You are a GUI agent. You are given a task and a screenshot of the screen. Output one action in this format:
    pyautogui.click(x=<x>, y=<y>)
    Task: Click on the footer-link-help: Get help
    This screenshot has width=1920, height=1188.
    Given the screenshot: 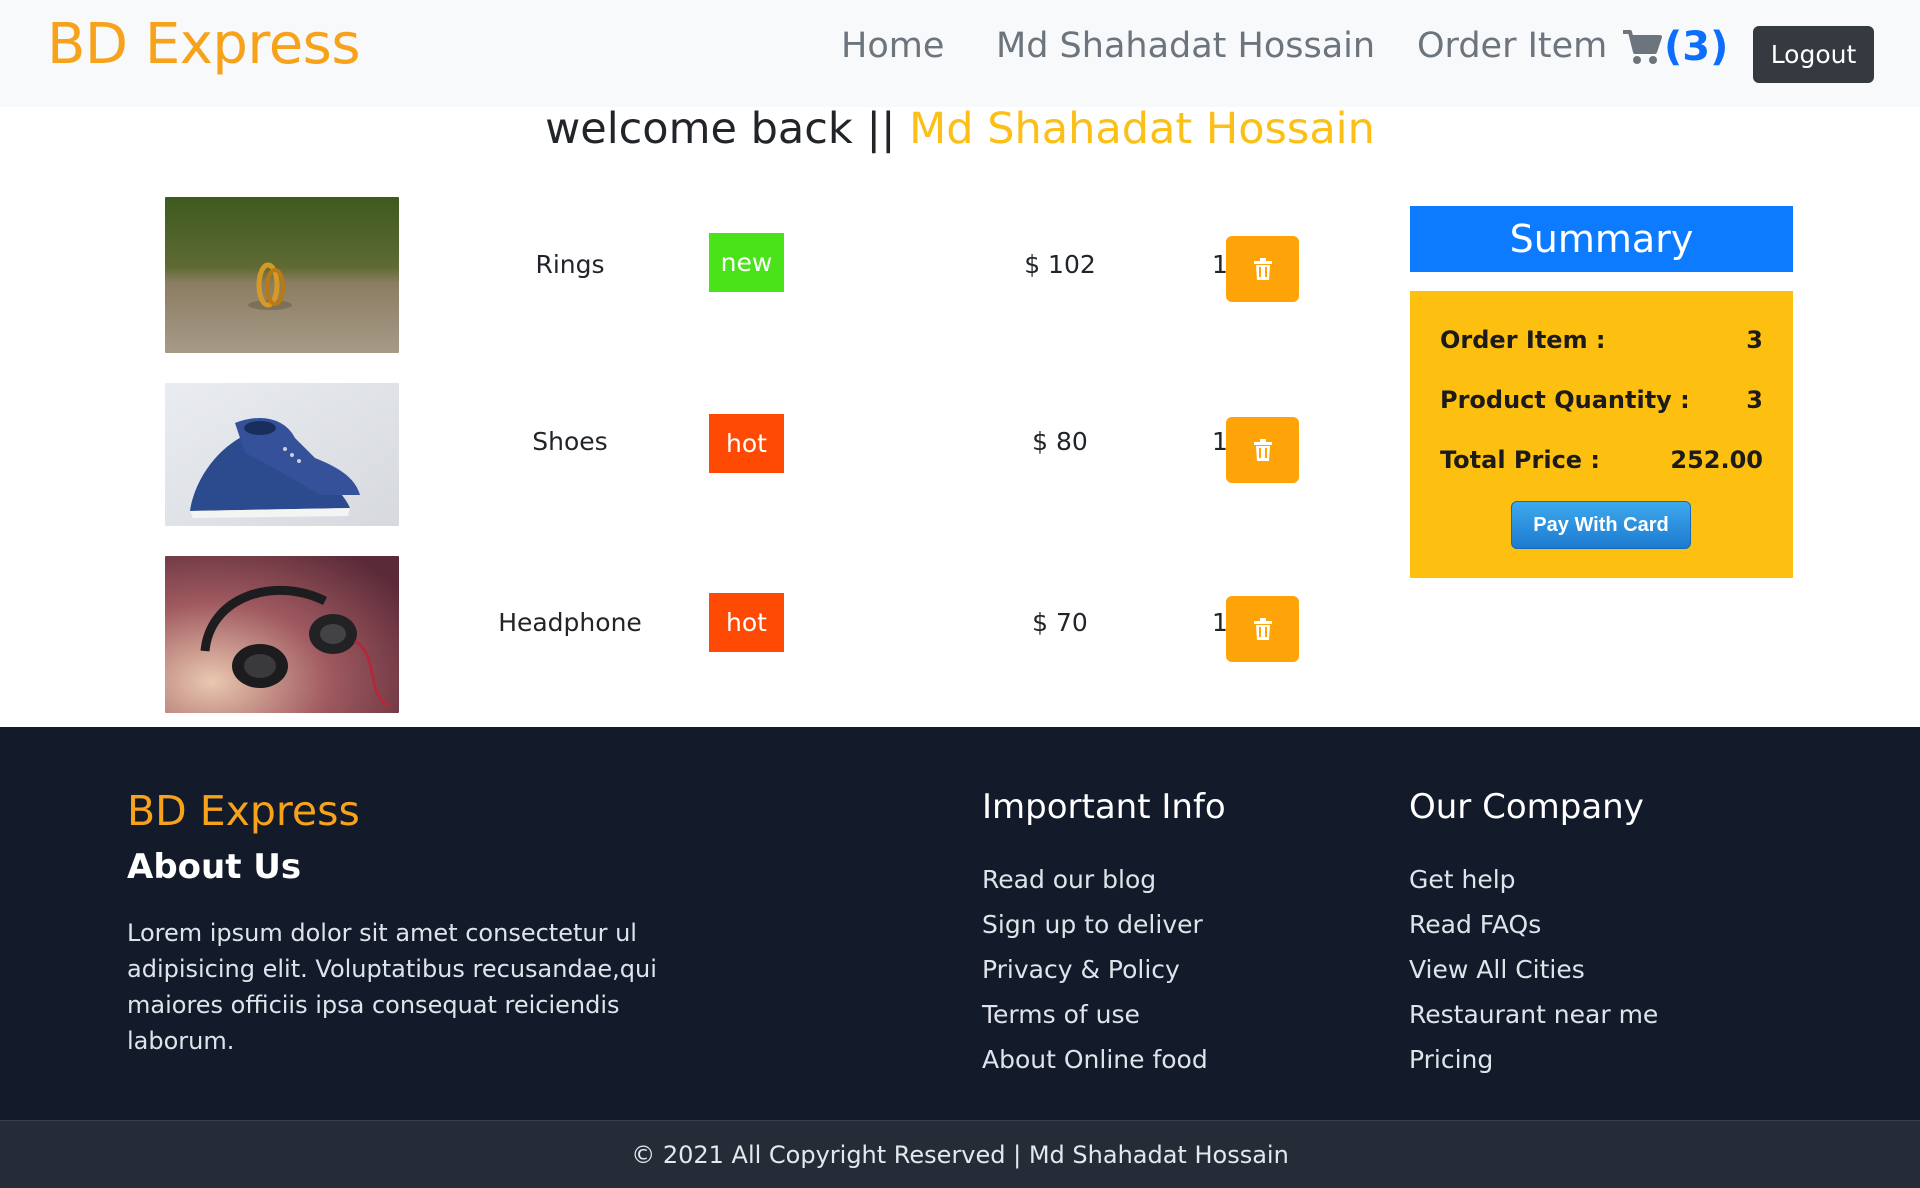 What is the action you would take?
    pyautogui.click(x=1533, y=887)
    